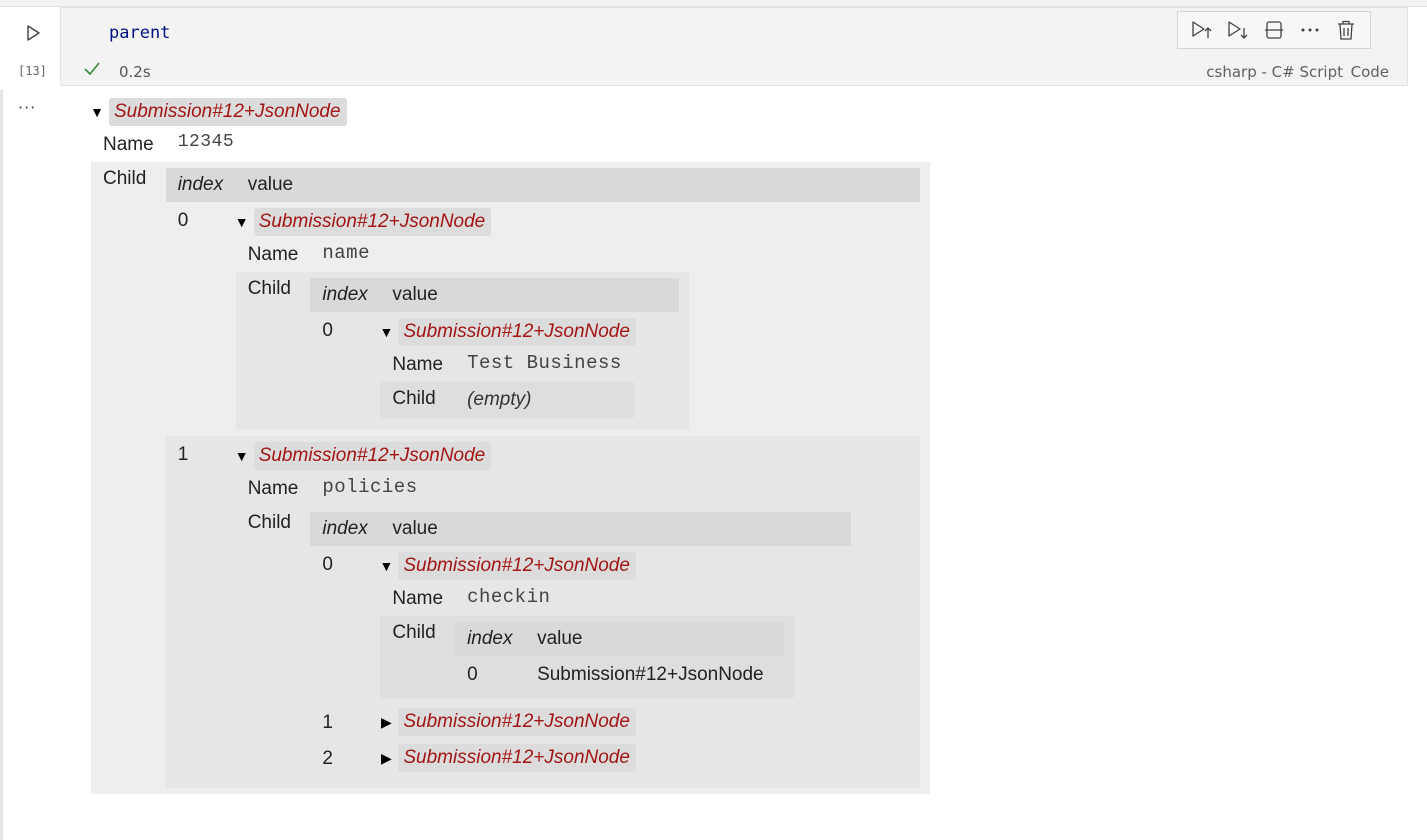  I want to click on more-actions-button, so click(1310, 30).